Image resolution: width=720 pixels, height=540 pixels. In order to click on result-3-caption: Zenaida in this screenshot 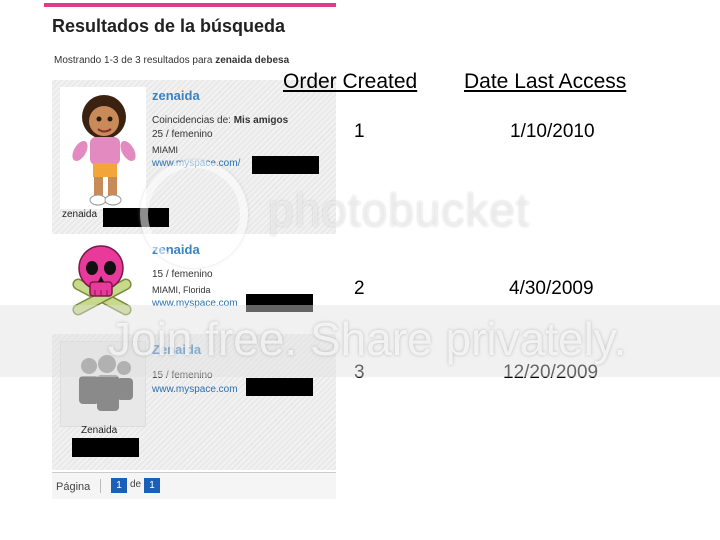, I will do `click(99, 430)`.